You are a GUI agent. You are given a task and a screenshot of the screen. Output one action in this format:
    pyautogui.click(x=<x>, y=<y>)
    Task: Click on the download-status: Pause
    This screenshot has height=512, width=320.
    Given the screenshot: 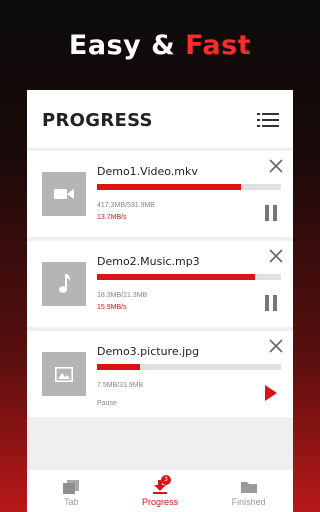 What is the action you would take?
    pyautogui.click(x=107, y=403)
    